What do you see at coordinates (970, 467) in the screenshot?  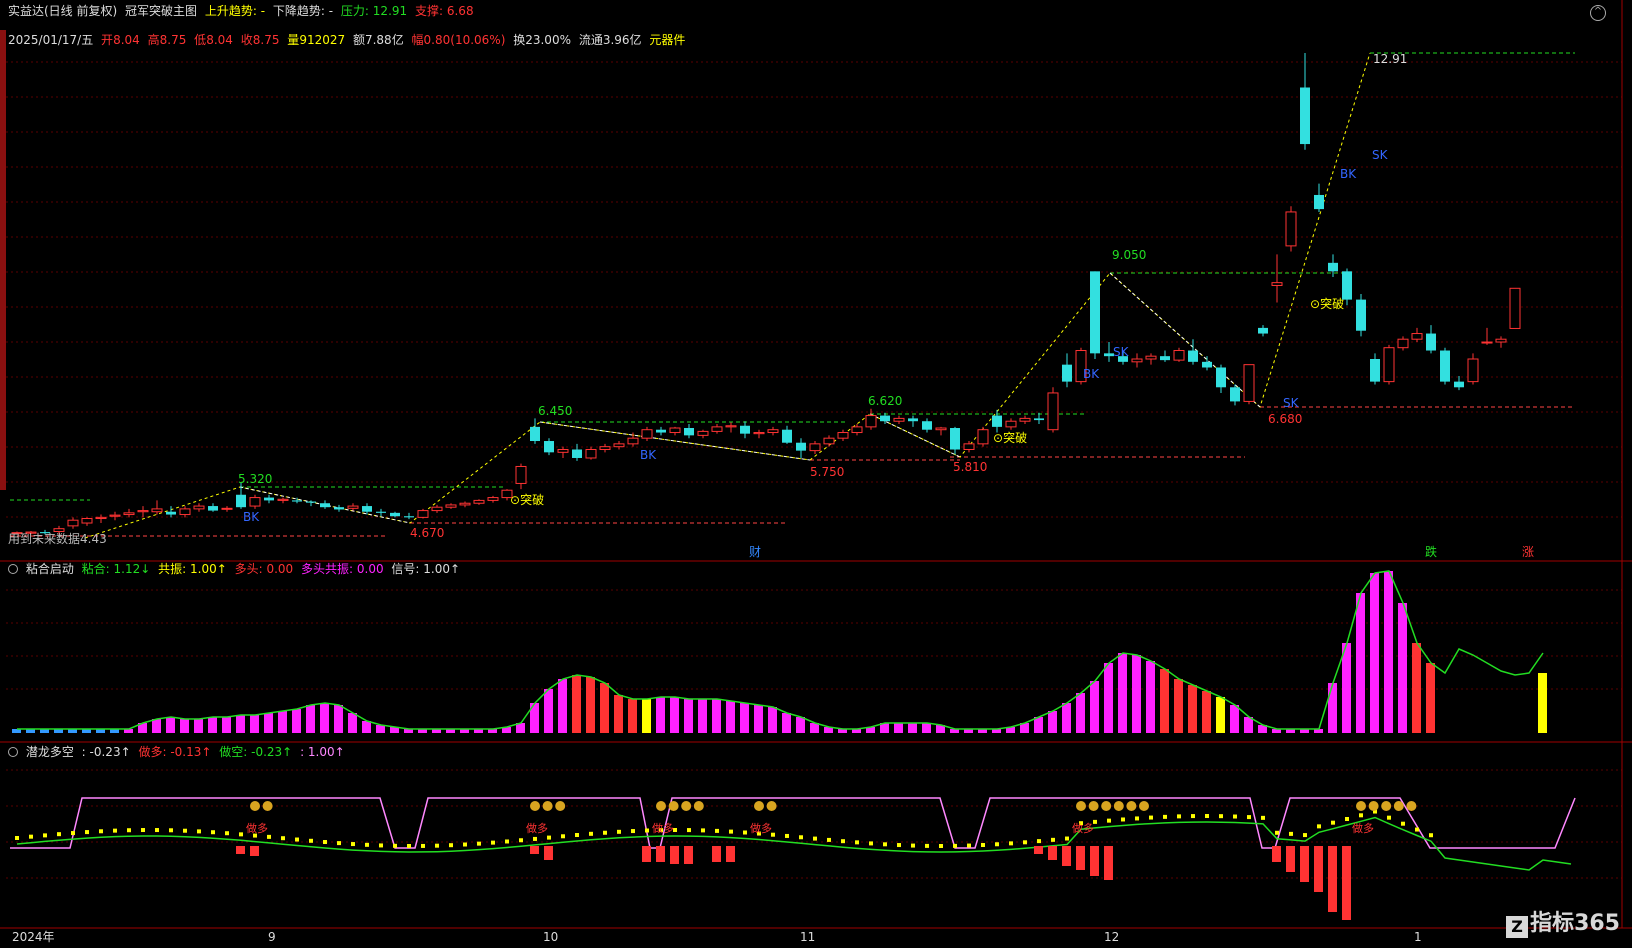 I see `swing-low-label-2: 5.810` at bounding box center [970, 467].